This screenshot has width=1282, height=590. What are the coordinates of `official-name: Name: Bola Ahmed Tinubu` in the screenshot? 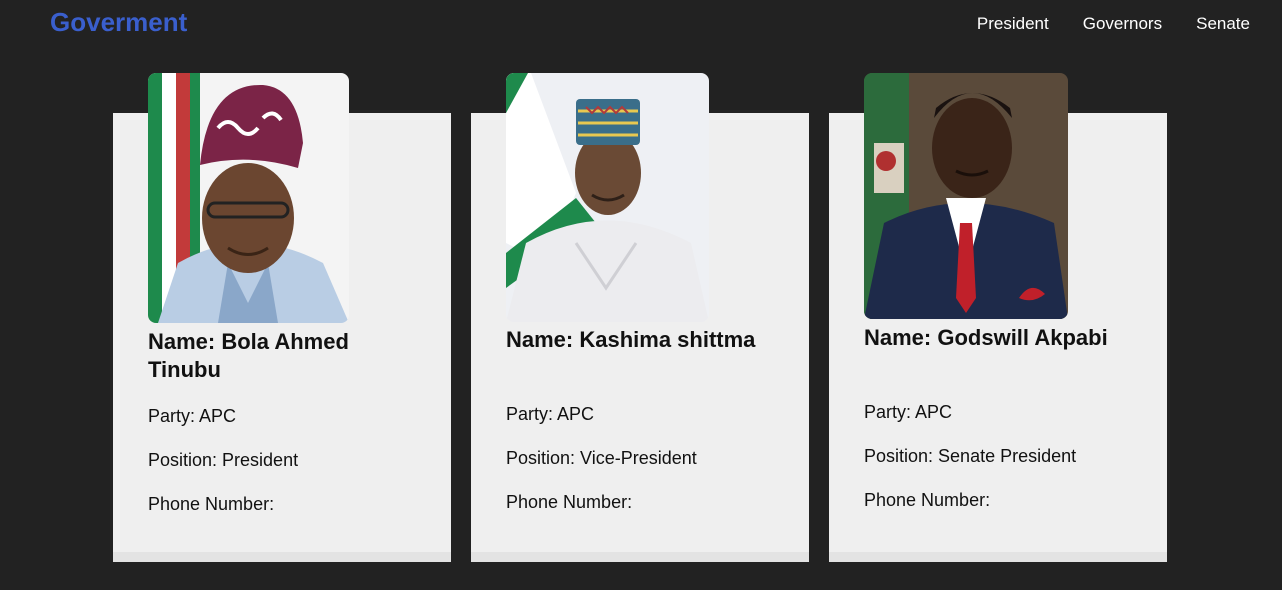 It's located at (248, 355).